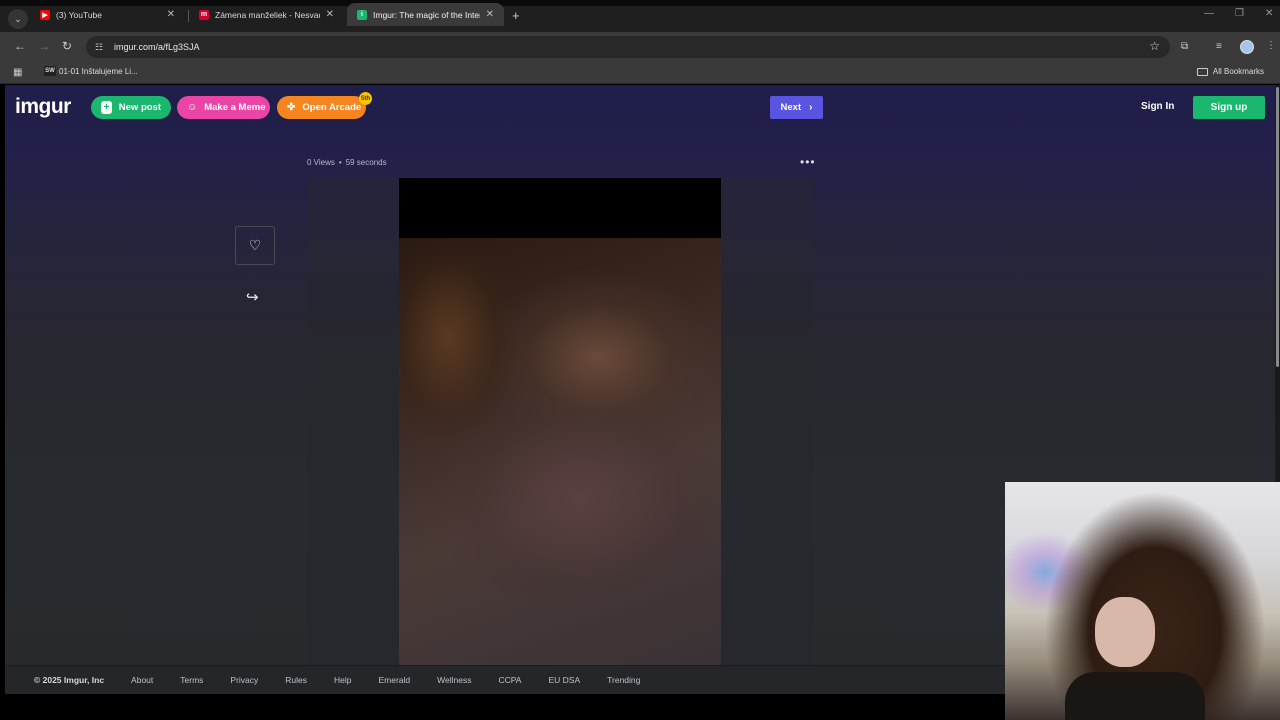  I want to click on chevron-right-icon: ›, so click(811, 107).